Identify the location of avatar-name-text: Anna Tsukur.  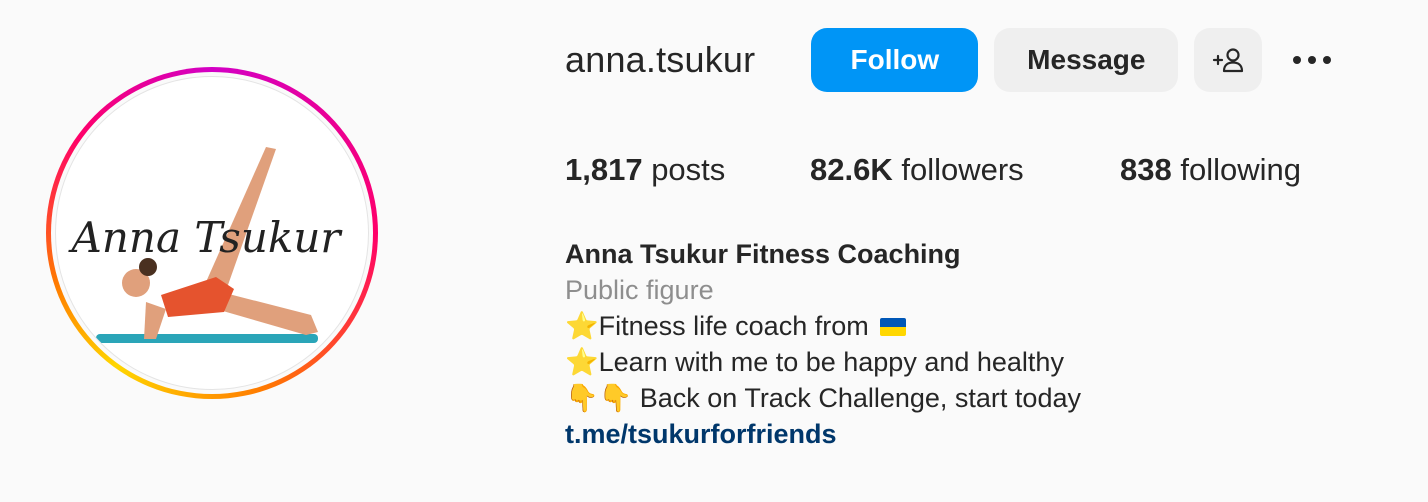
(206, 237).